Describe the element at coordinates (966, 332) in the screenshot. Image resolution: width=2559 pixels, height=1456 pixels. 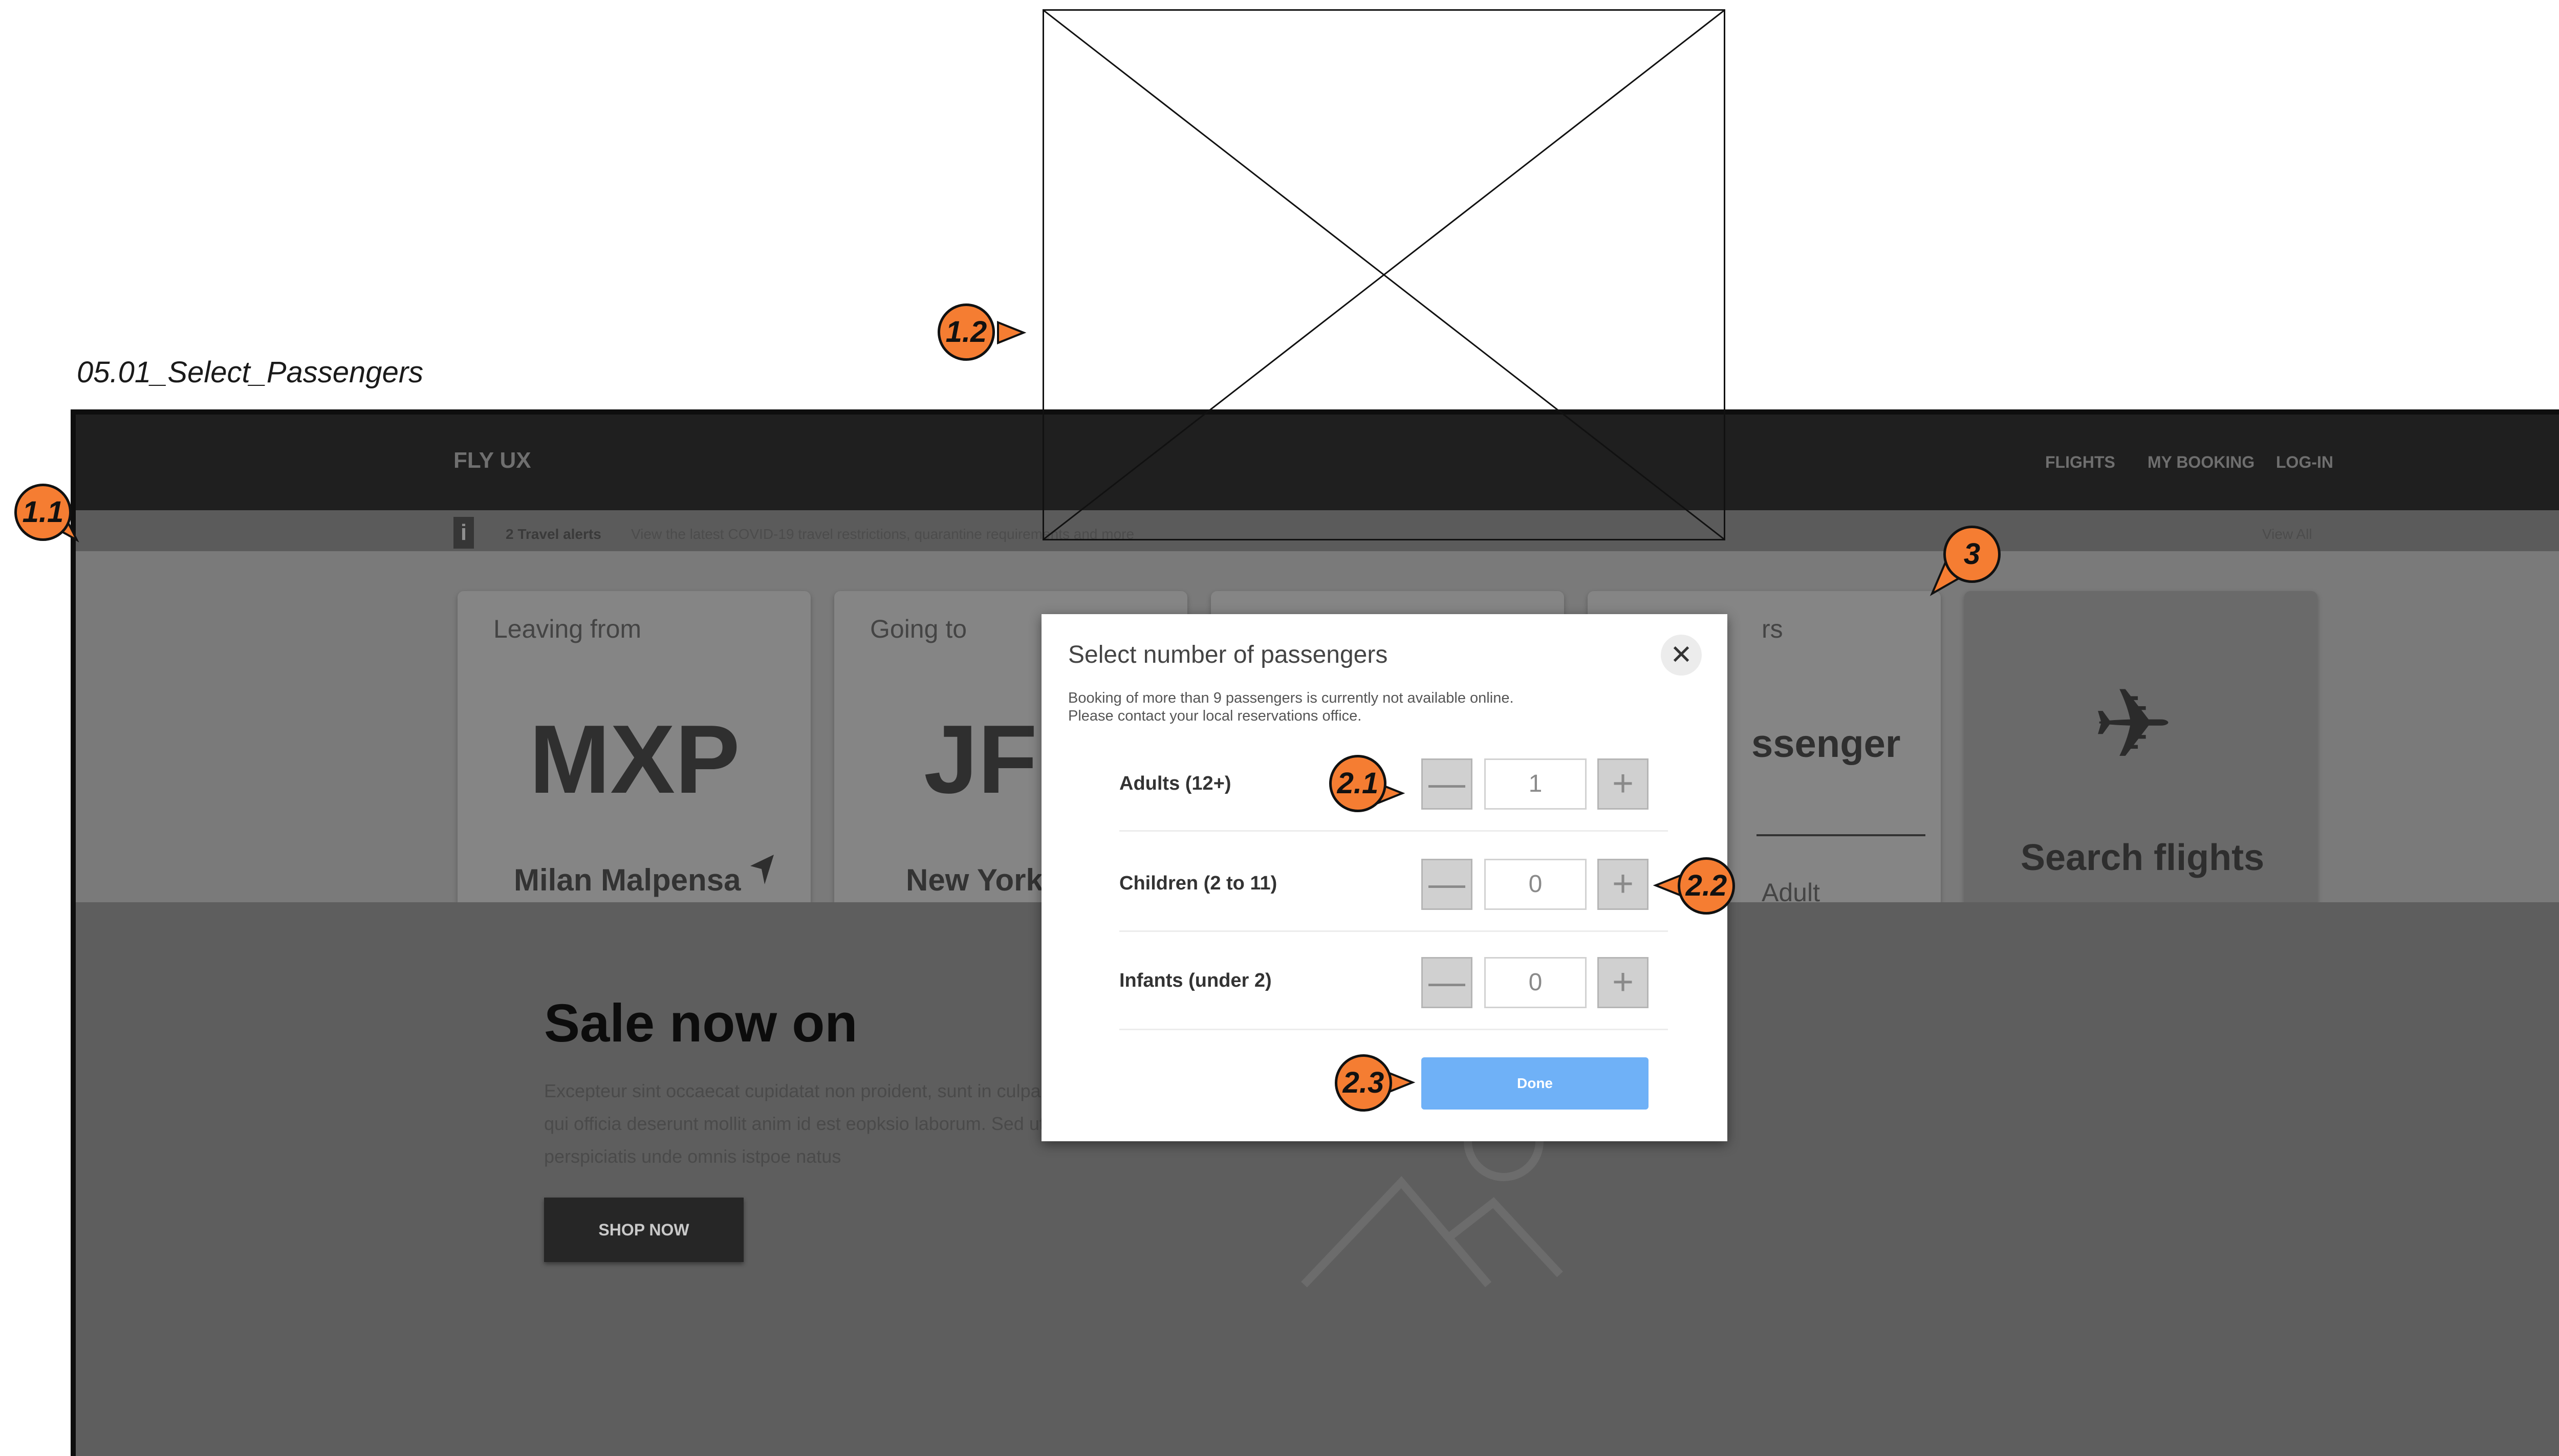
I see `annotation-1-2: 1.2` at that location.